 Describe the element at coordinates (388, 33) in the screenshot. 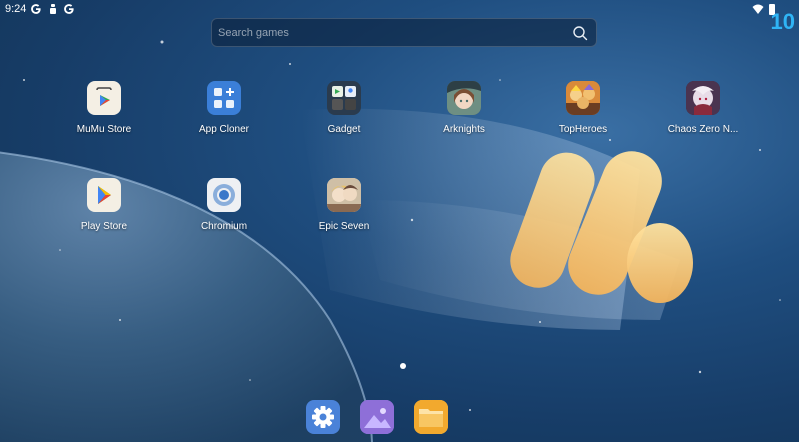

I see `search-input` at that location.